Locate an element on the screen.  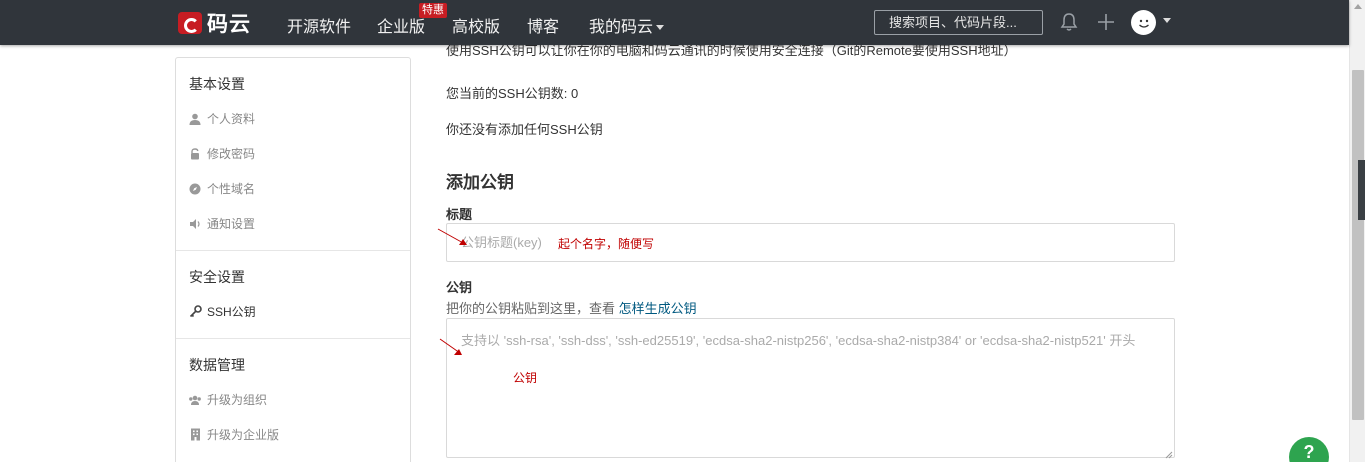
plus-icon is located at coordinates (1106, 22).